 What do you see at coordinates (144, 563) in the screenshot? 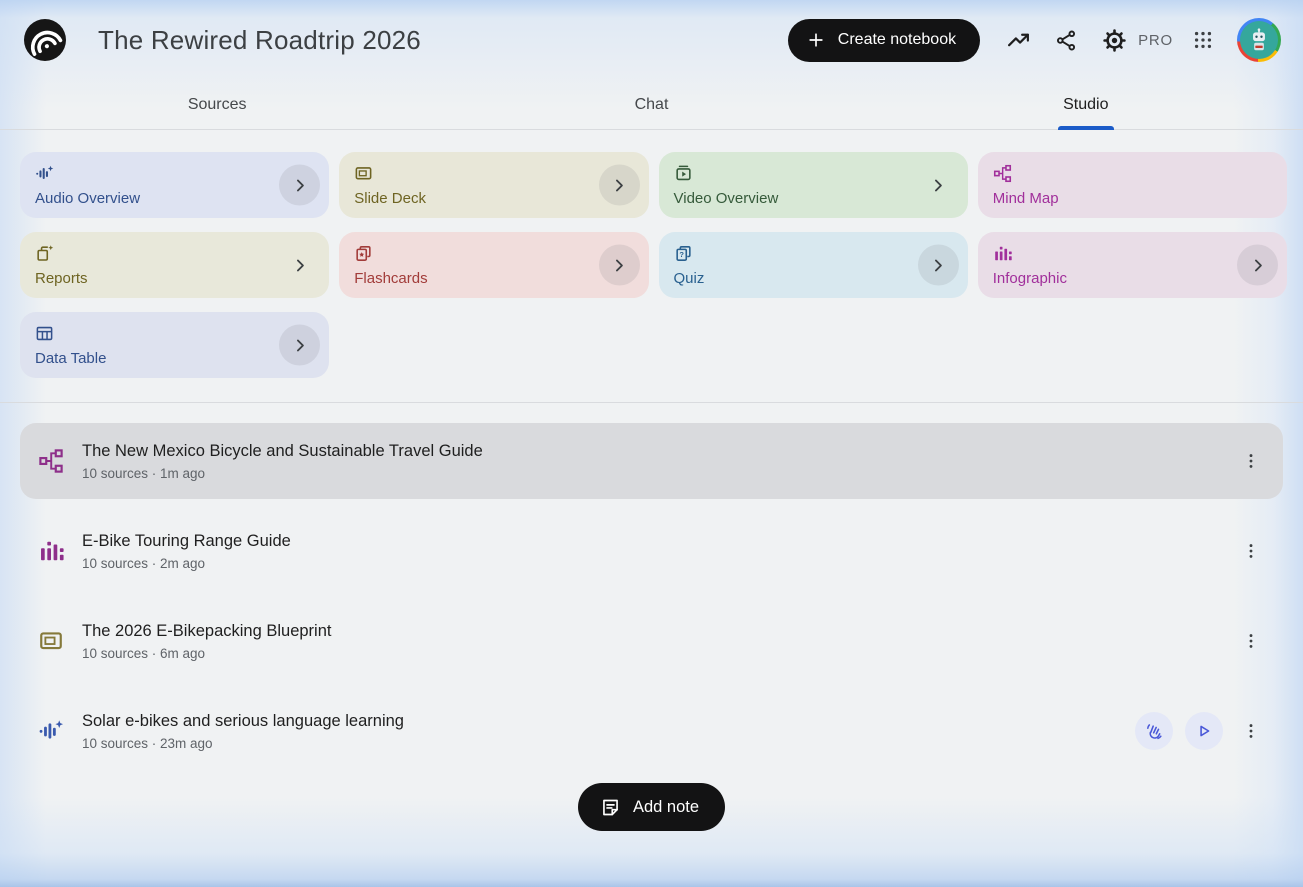
I see `artifact-meta: 10 sources · 2m ago` at bounding box center [144, 563].